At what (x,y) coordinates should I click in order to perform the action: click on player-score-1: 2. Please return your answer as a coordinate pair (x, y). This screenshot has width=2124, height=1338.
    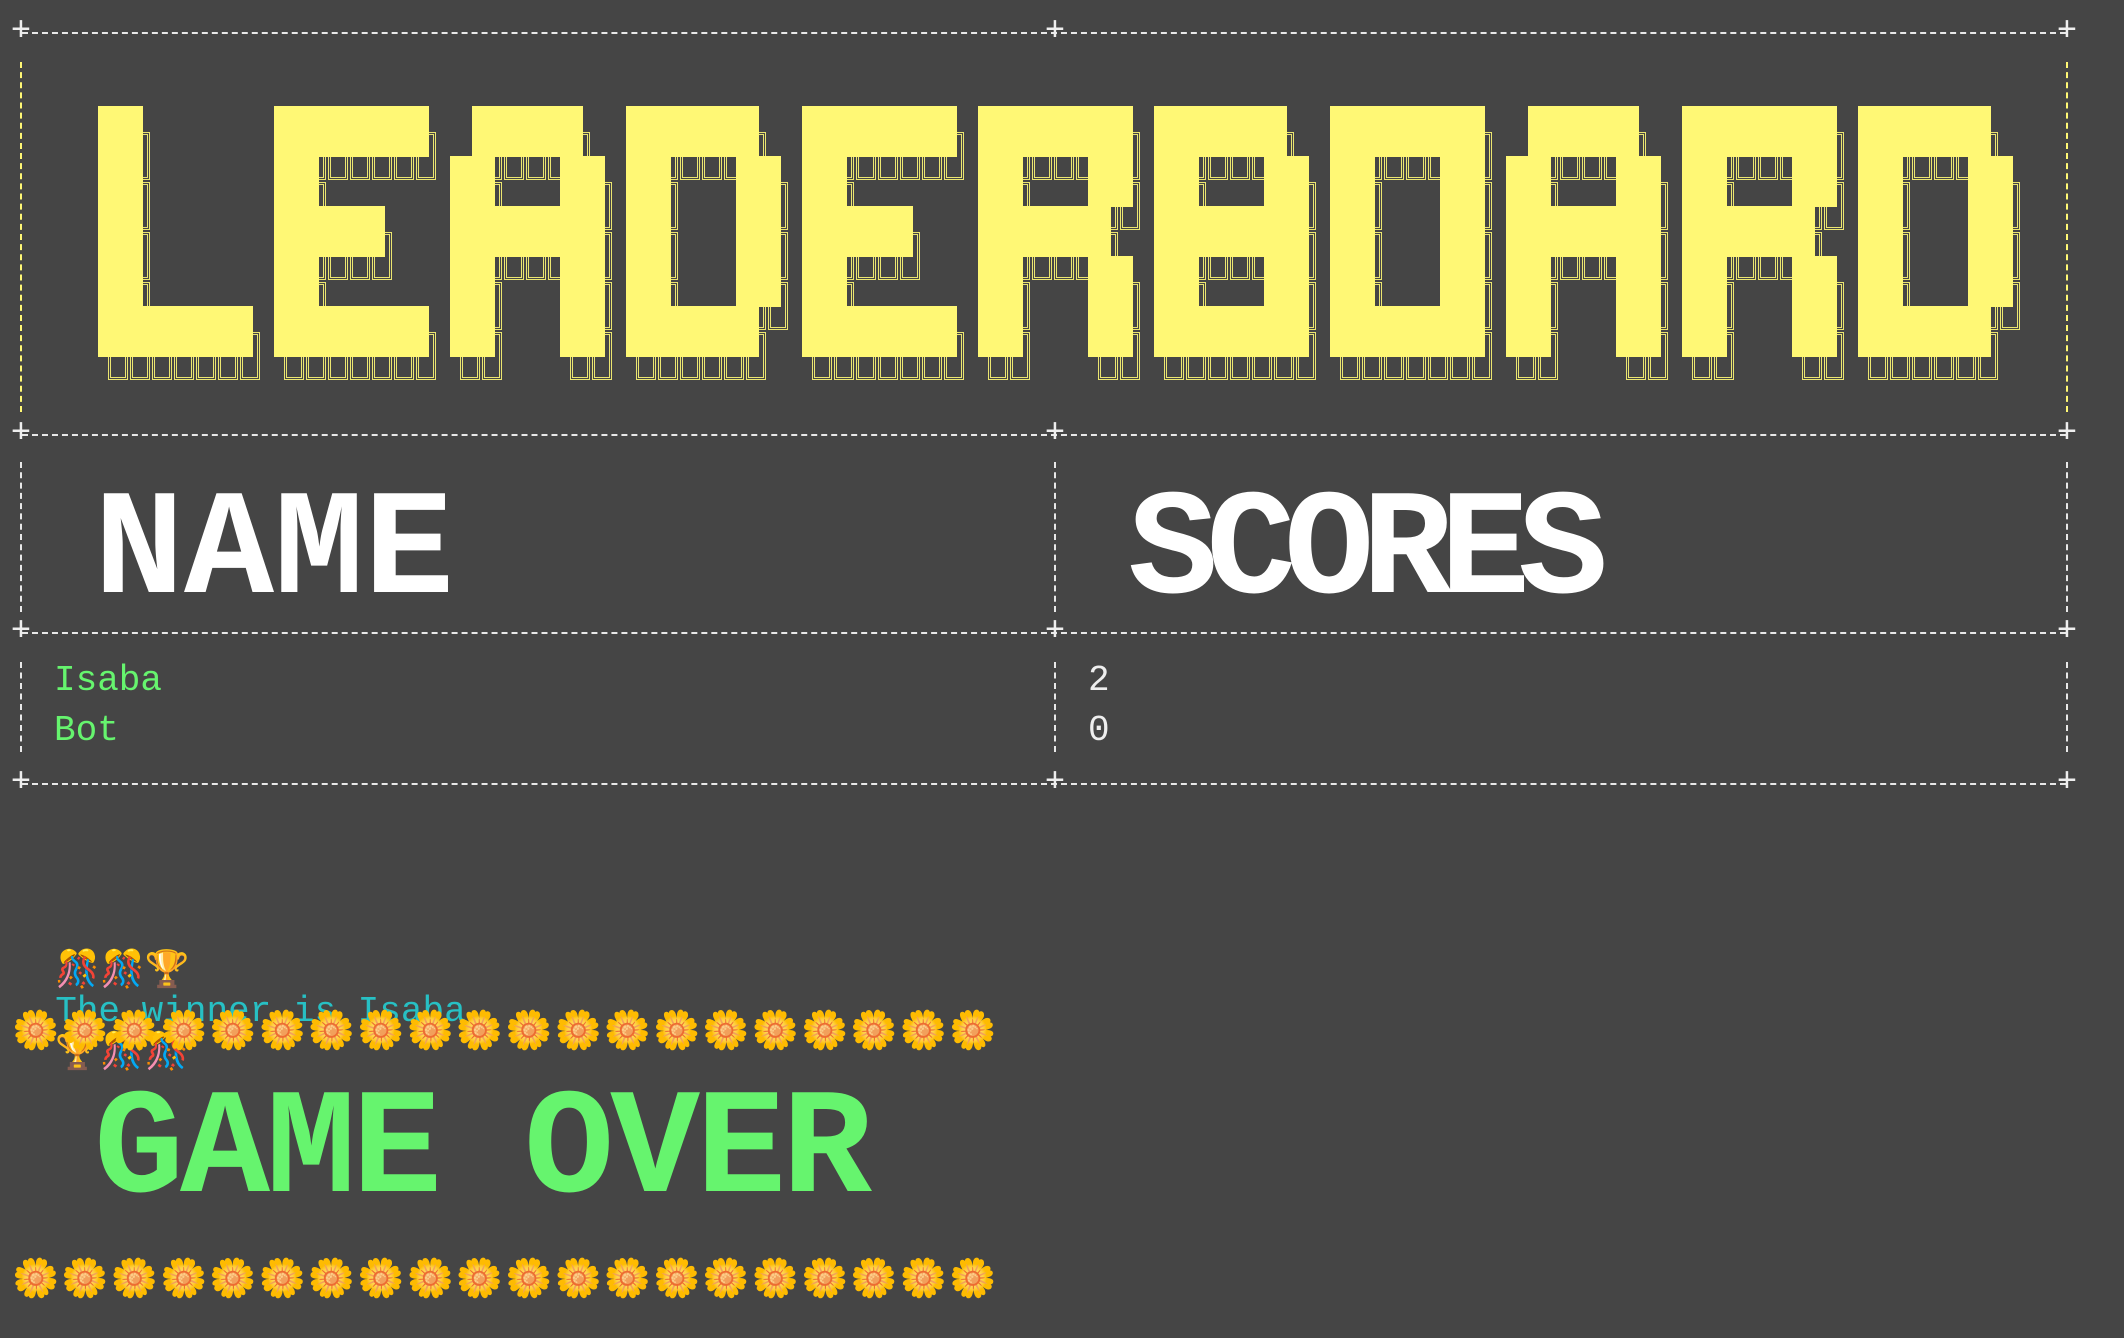
    Looking at the image, I should click on (1099, 680).